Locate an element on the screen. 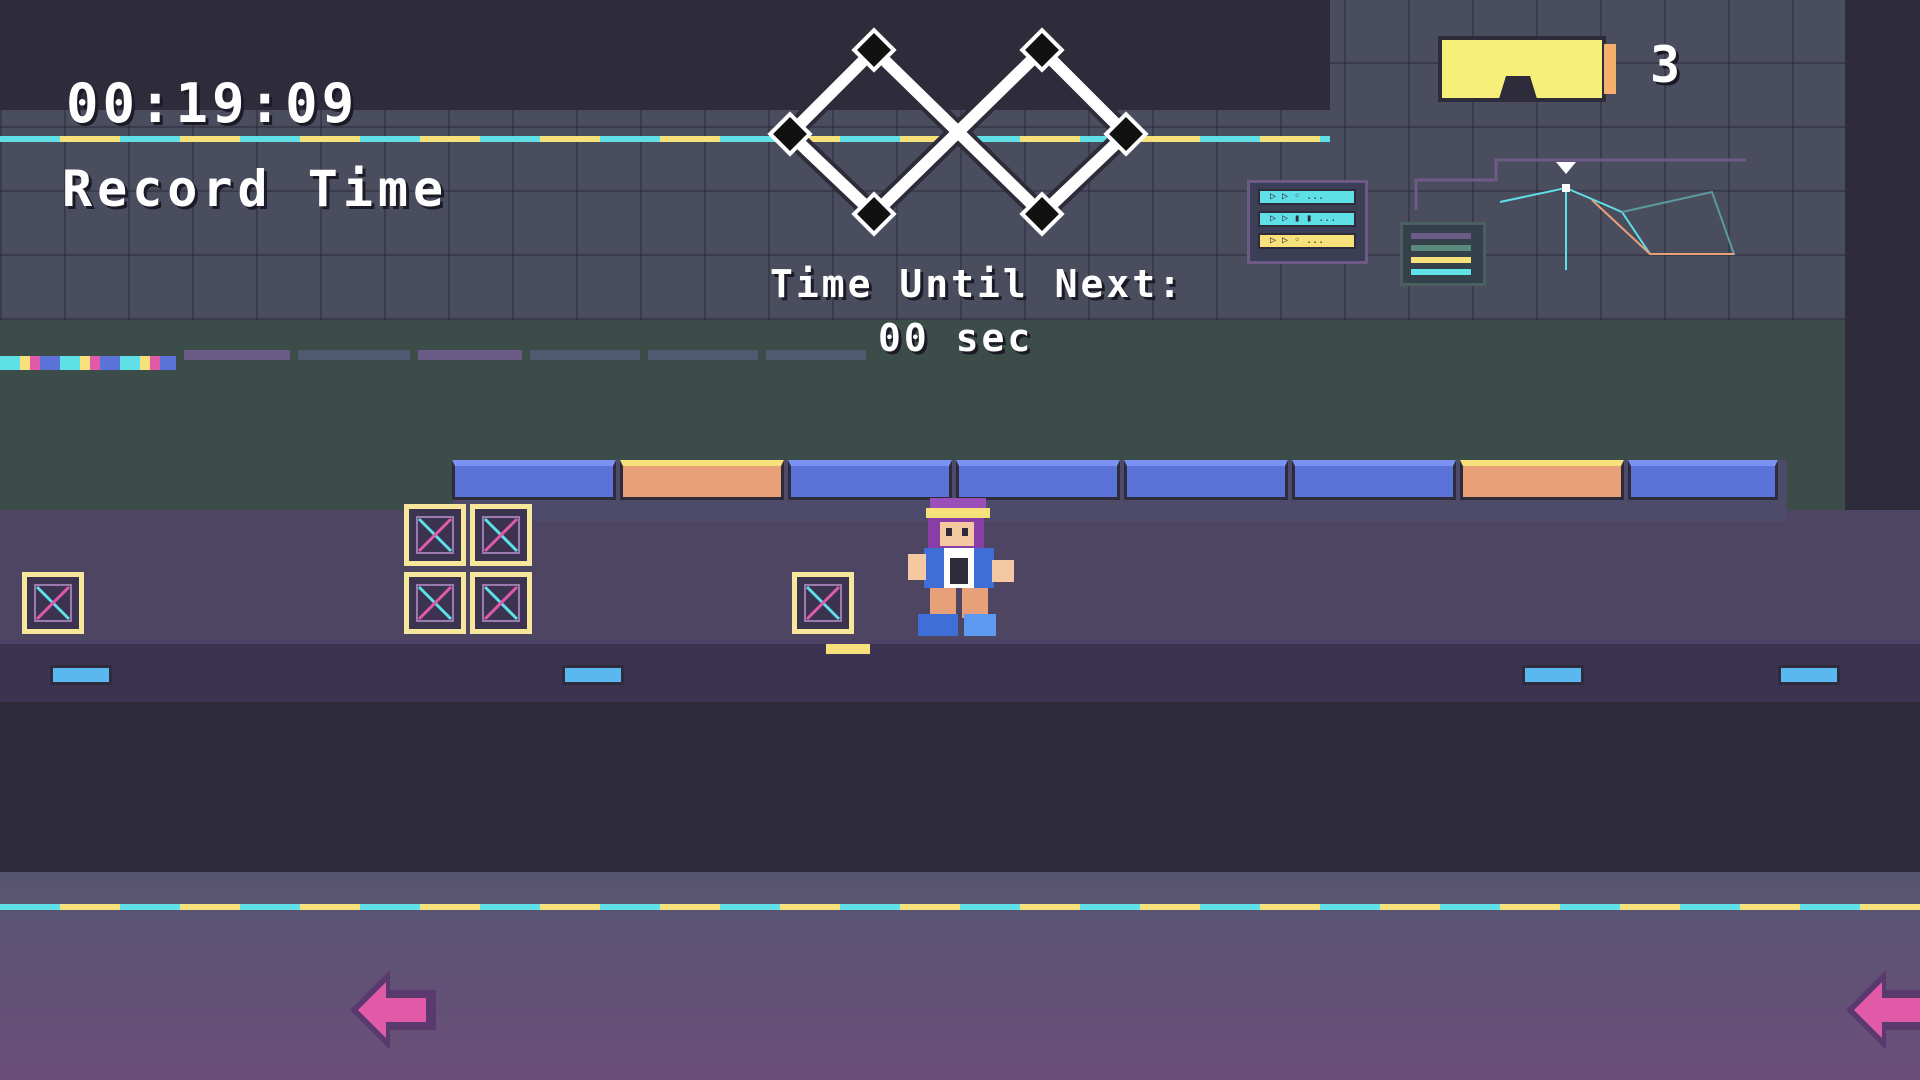 Image resolution: width=1920 pixels, height=1080 pixels. right-pillar is located at coordinates (1882, 282).